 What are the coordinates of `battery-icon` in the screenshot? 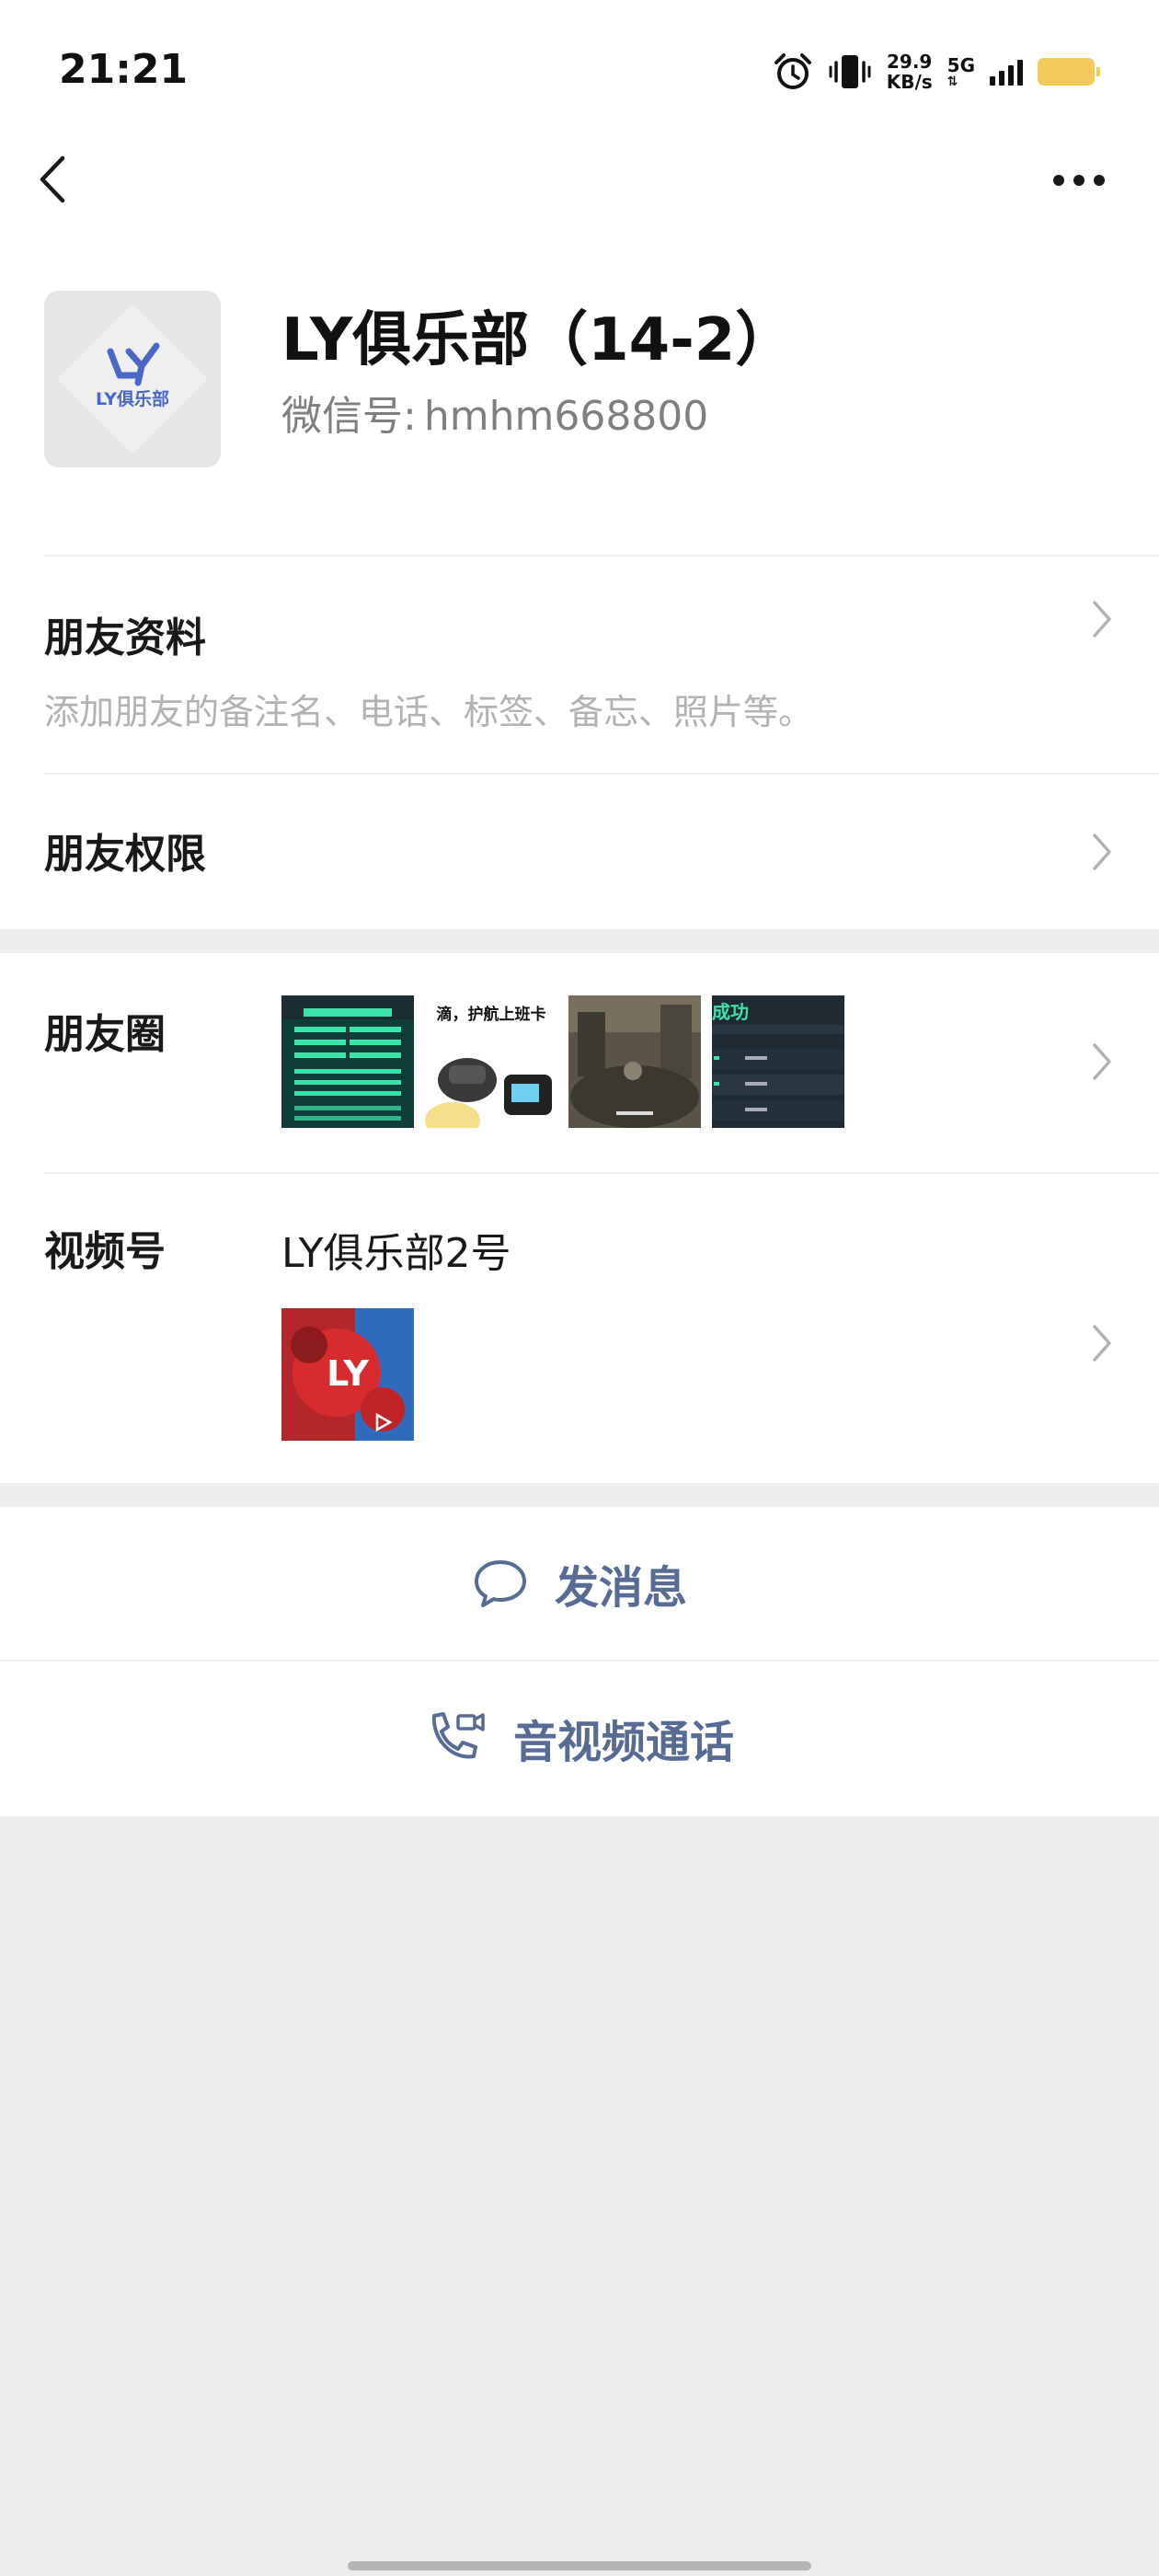 It's located at (1069, 72).